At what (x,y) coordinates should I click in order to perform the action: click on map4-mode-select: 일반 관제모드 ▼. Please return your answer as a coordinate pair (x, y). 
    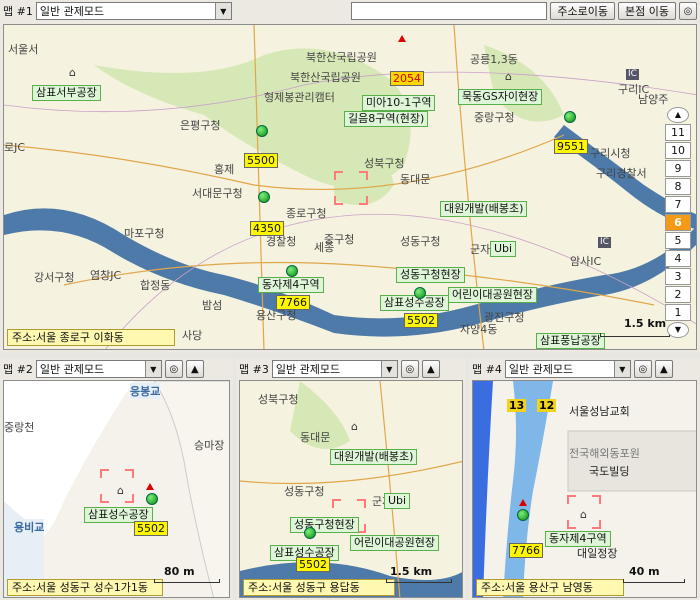
    Looking at the image, I should click on (567, 369).